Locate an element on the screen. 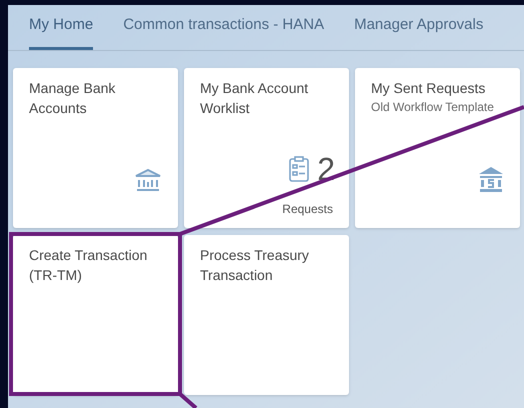  tile-footer: Requests is located at coordinates (307, 209).